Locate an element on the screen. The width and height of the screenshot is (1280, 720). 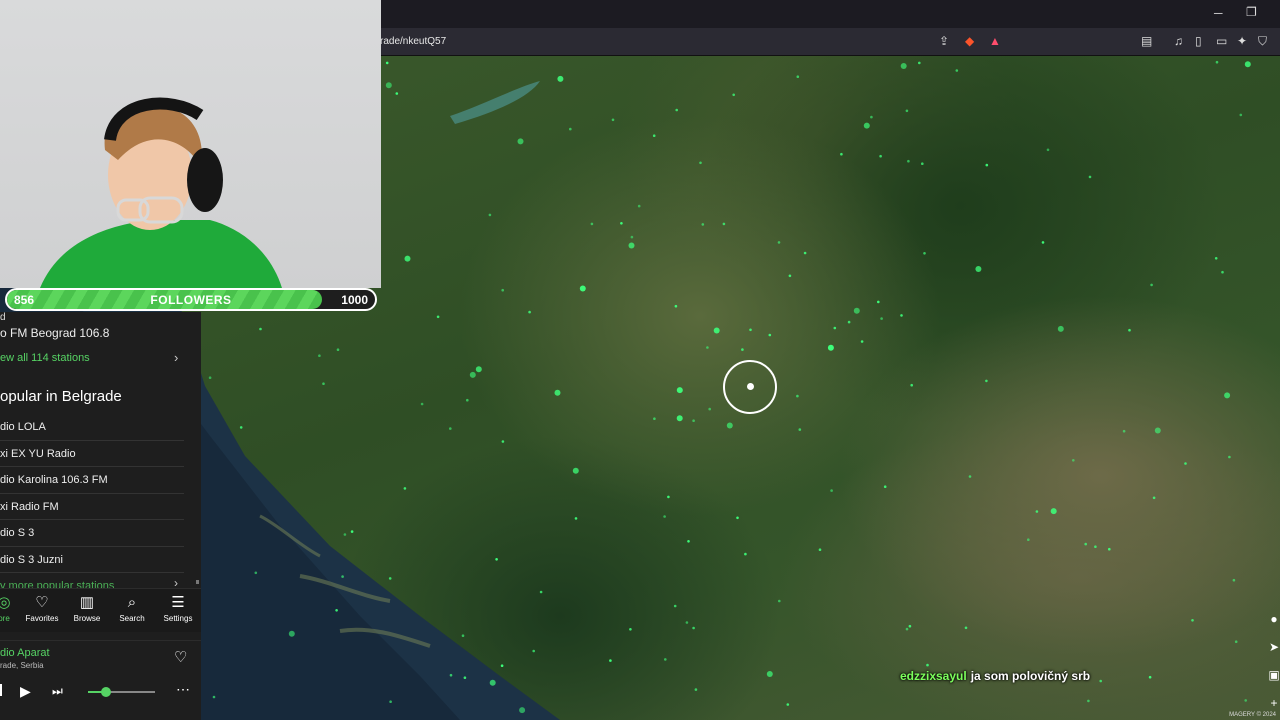
lock-icon: ▣ is located at coordinates (1273, 675).